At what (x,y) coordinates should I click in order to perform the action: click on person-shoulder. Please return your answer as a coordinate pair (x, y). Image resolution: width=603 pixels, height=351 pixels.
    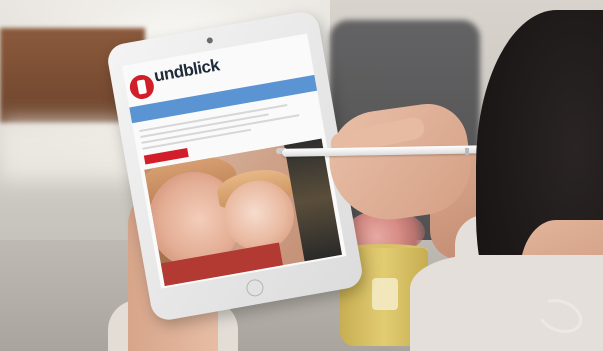
    Looking at the image, I should click on (506, 303).